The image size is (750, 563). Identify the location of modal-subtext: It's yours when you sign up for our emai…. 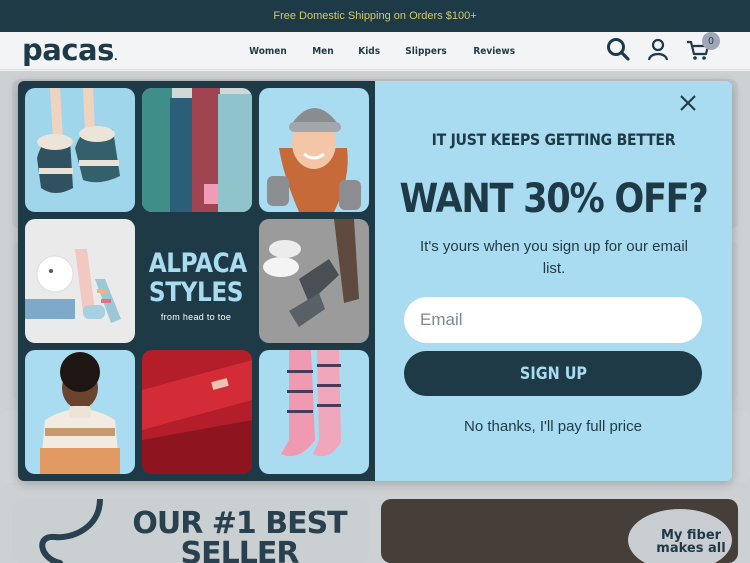
(554, 257).